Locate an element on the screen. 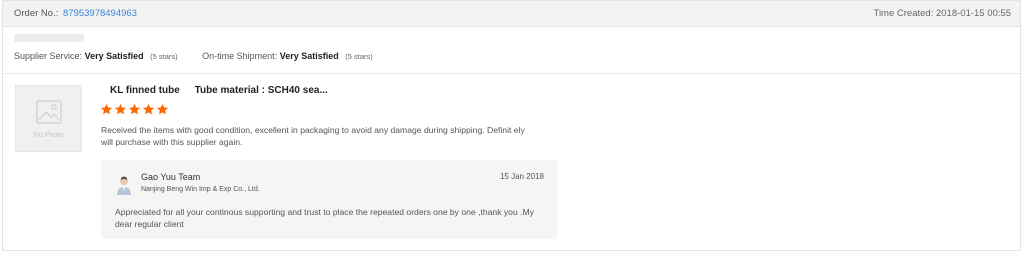  no-photo-label: No Photo is located at coordinates (48, 135).